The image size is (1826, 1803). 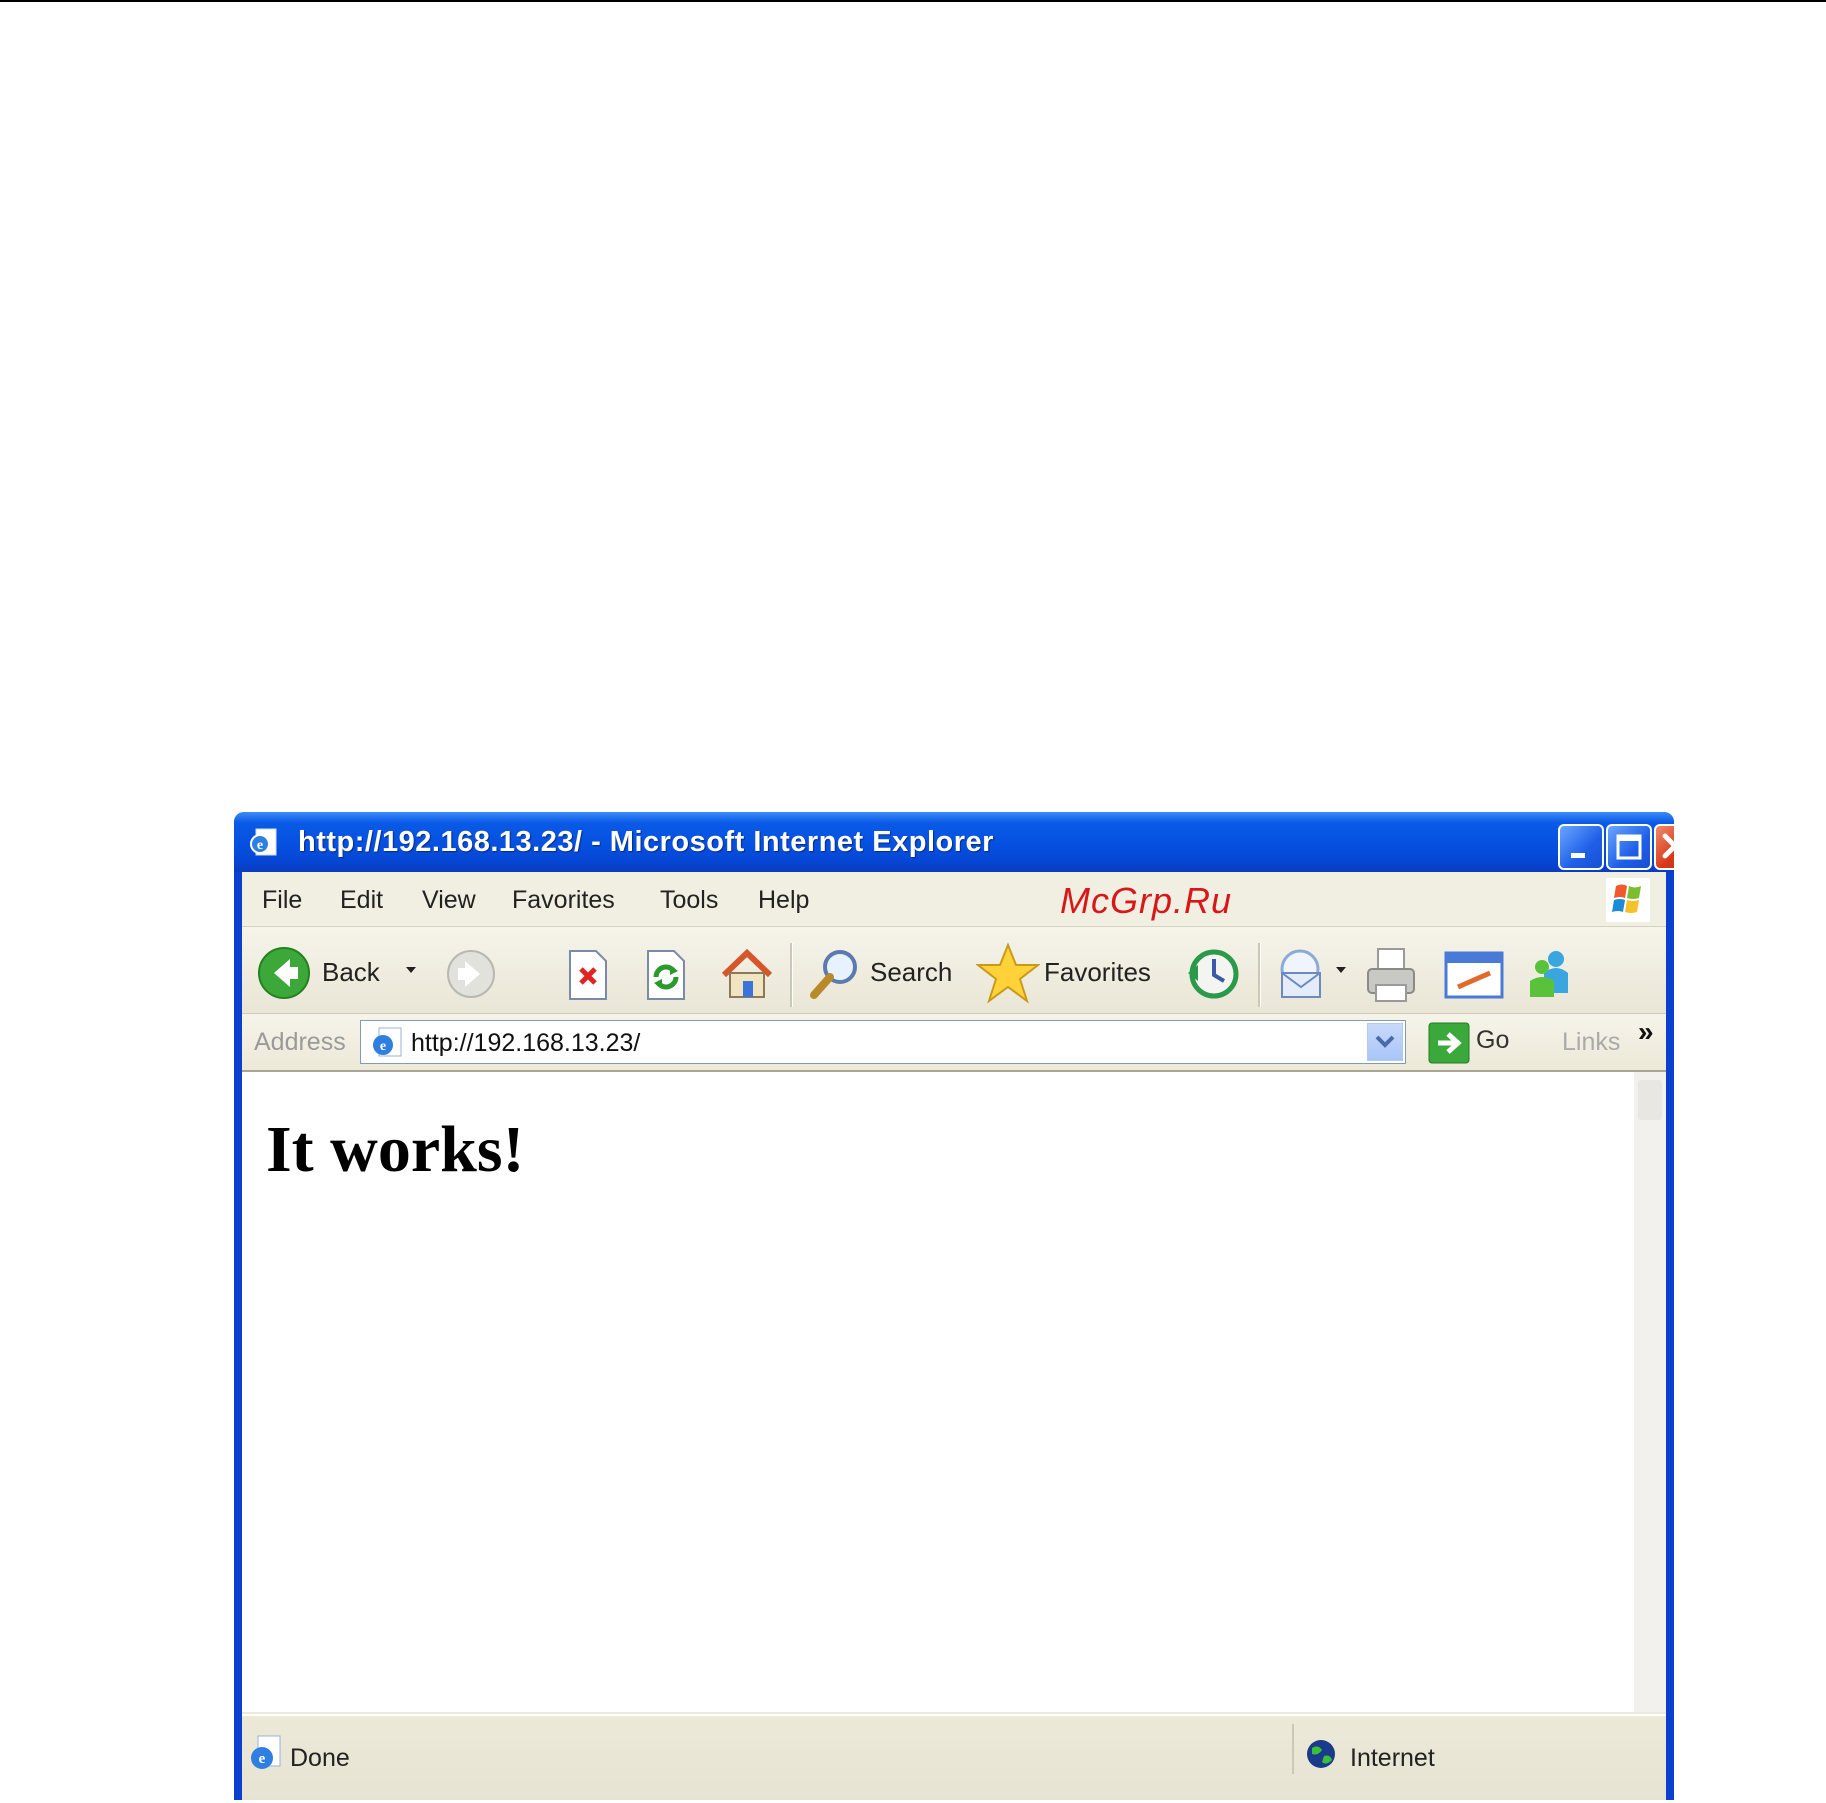 What do you see at coordinates (1475, 975) in the screenshot?
I see `edit-icon` at bounding box center [1475, 975].